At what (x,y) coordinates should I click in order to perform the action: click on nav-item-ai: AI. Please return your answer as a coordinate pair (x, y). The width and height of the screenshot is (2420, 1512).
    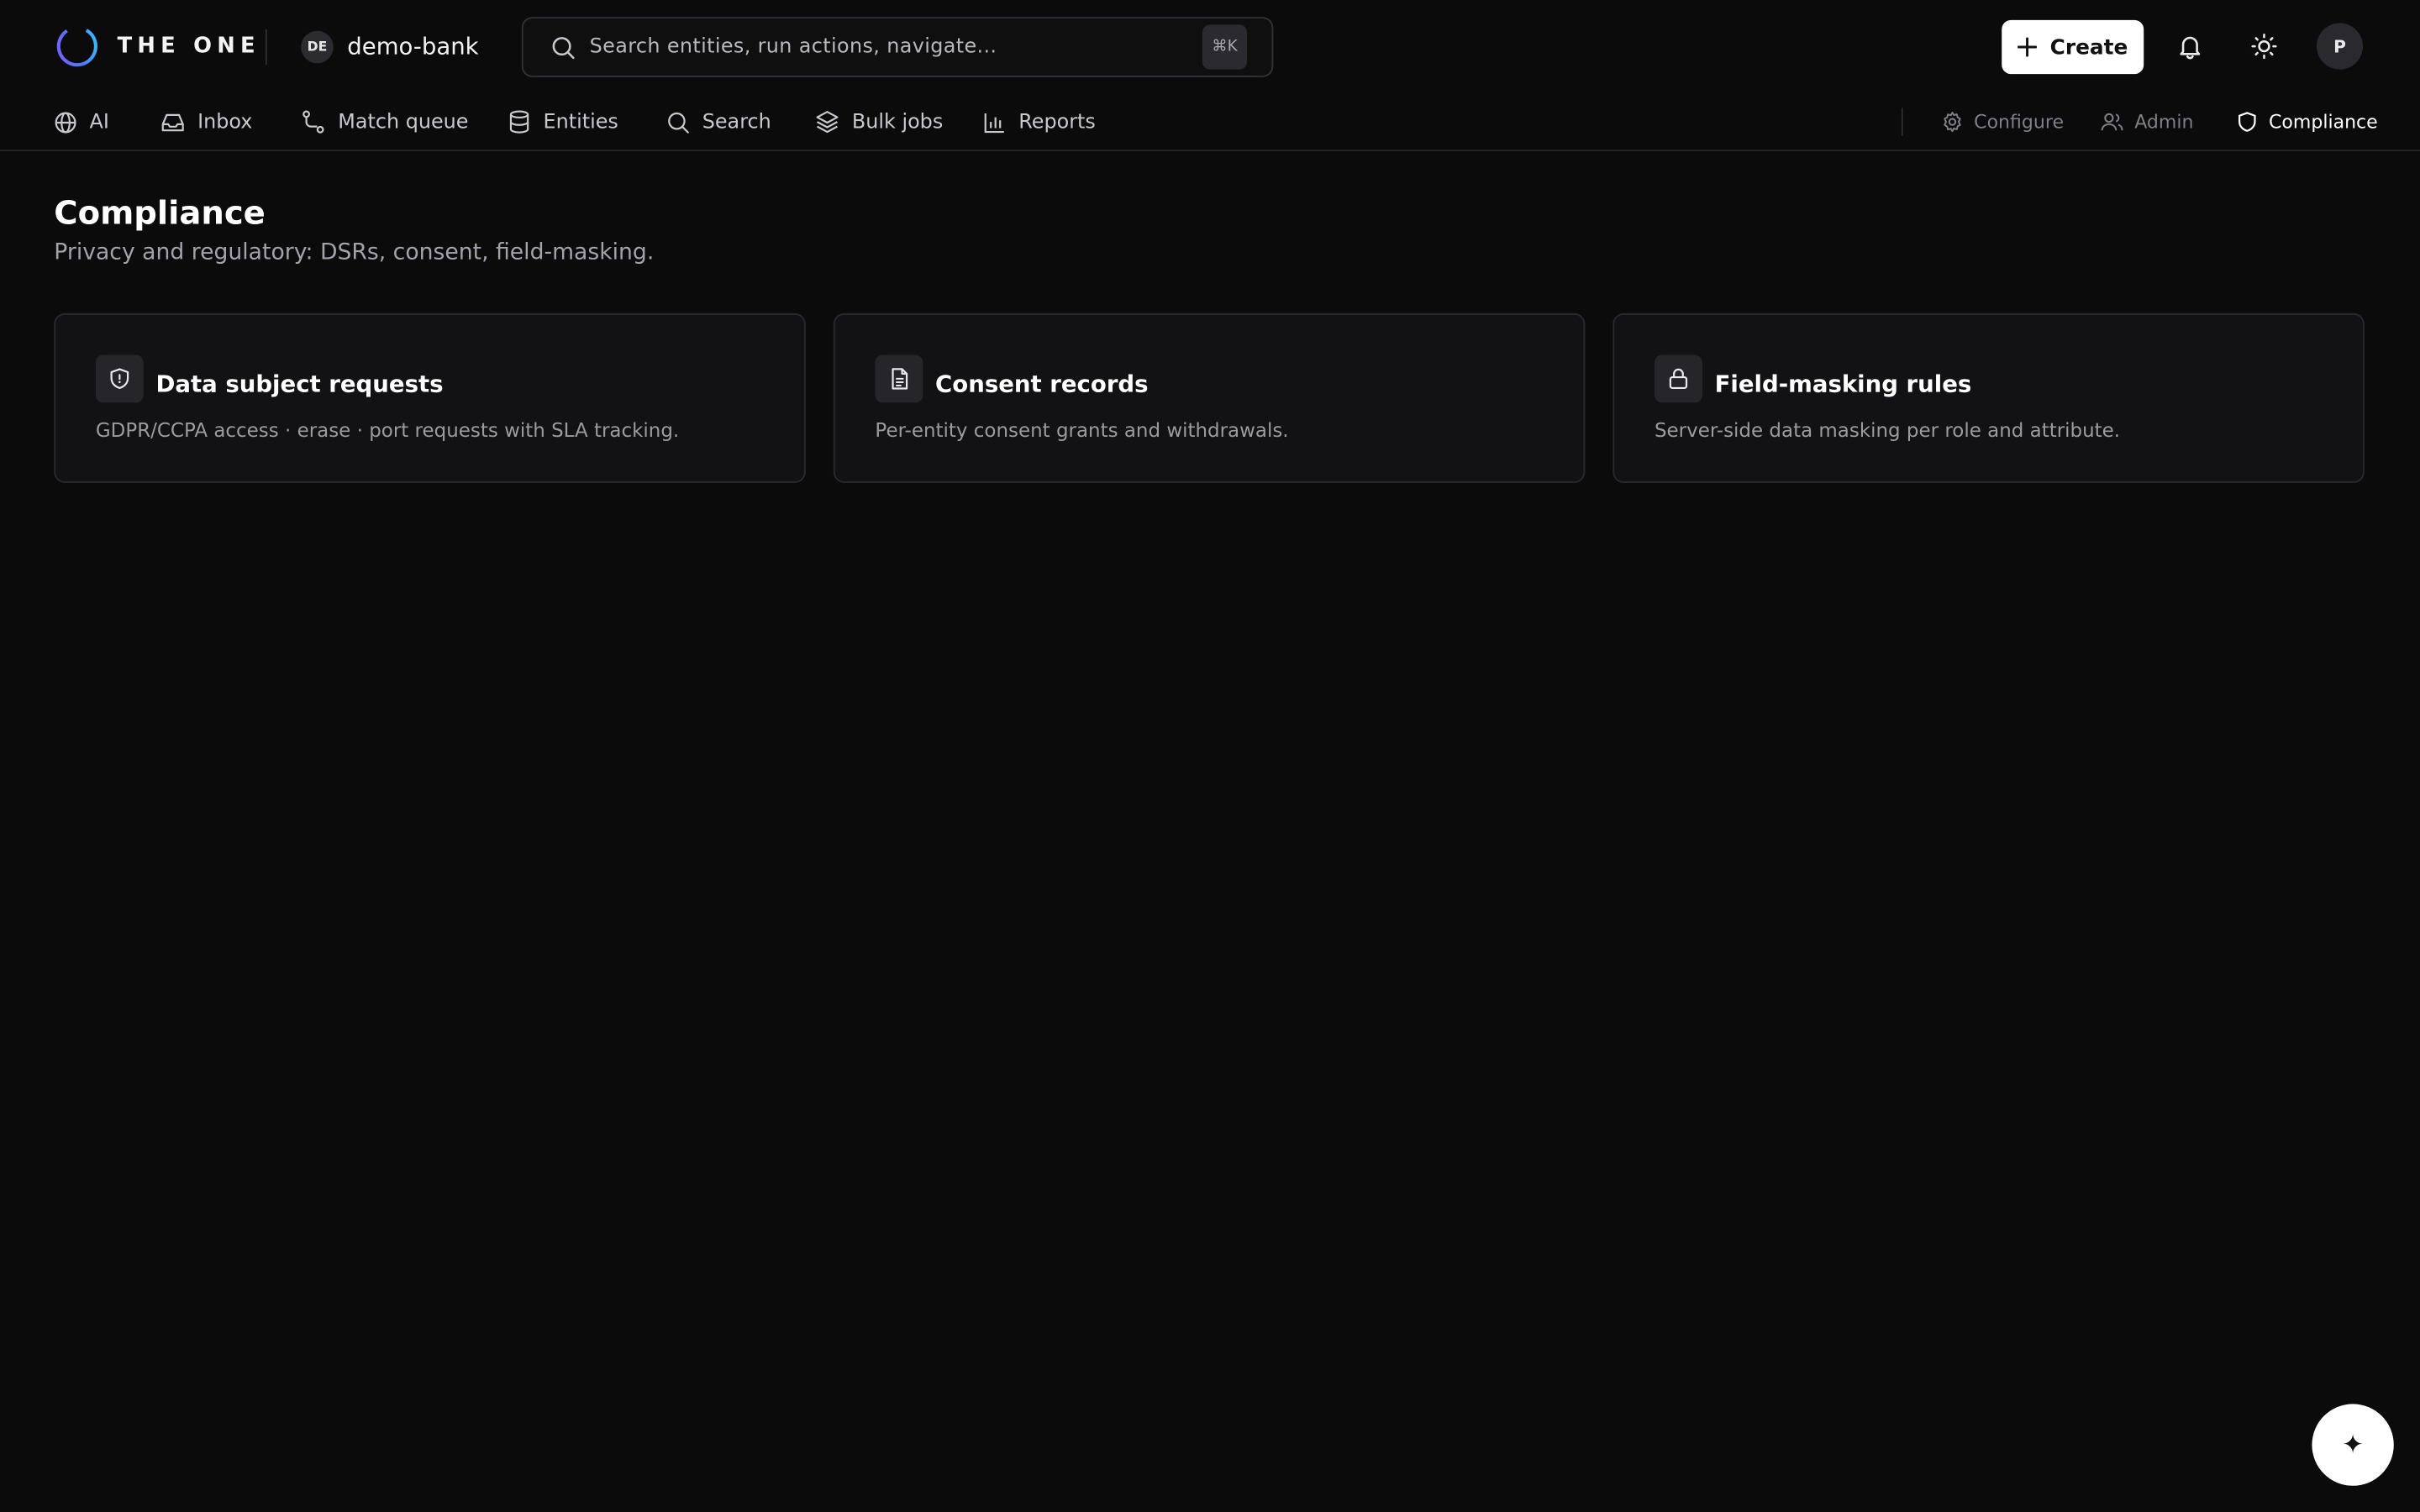
    Looking at the image, I should click on (81, 122).